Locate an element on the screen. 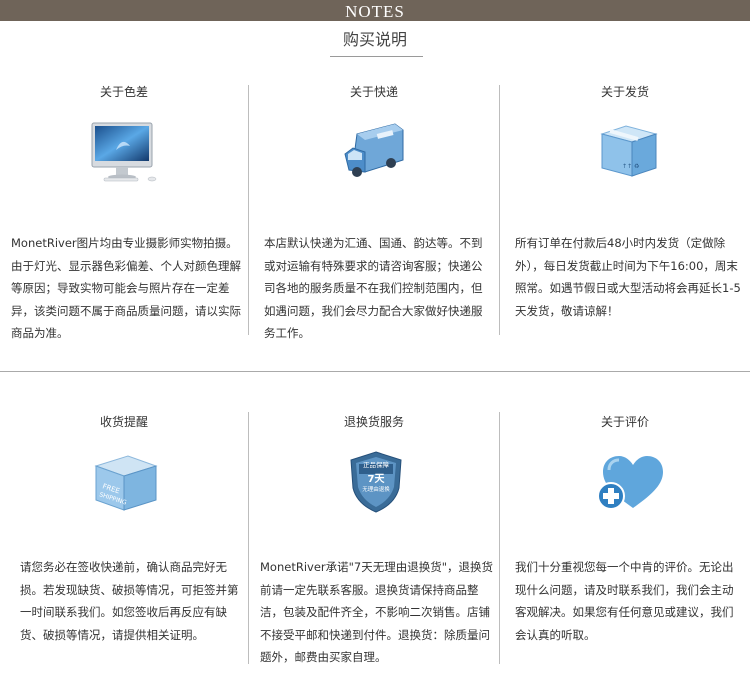 This screenshot has width=750, height=696. note-title: 退换货服务 is located at coordinates (373, 422).